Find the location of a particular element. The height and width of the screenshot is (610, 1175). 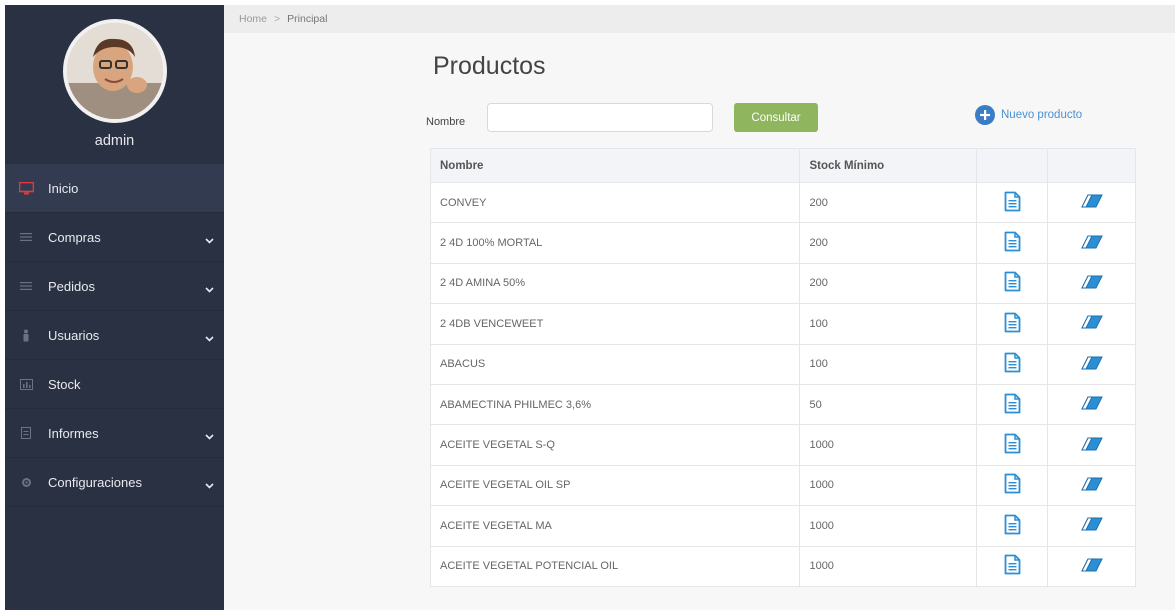

product-name-cell: 2 4D AMINA 50% is located at coordinates (615, 283).